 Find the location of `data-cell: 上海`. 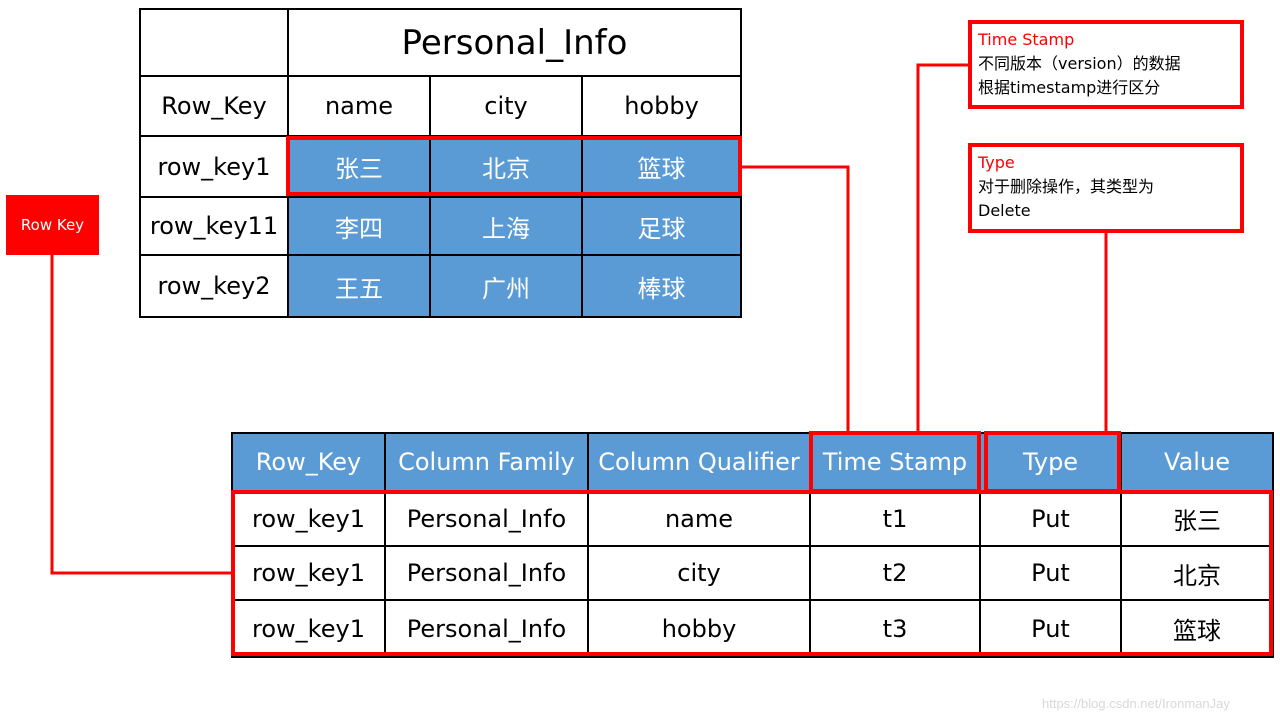

data-cell: 上海 is located at coordinates (506, 226).